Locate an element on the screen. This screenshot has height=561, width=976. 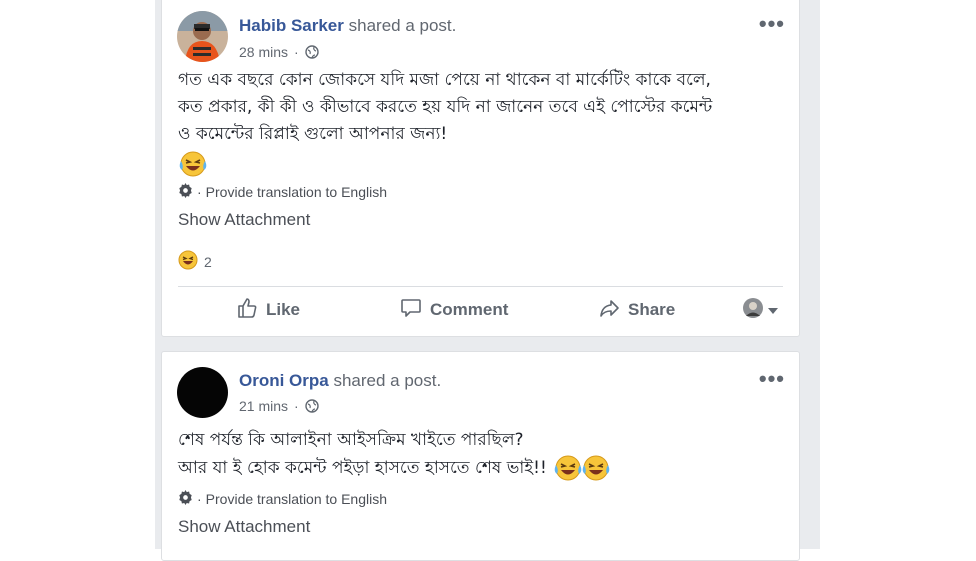
post-header: Habib Sarker shared a post. is located at coordinates (347, 26).